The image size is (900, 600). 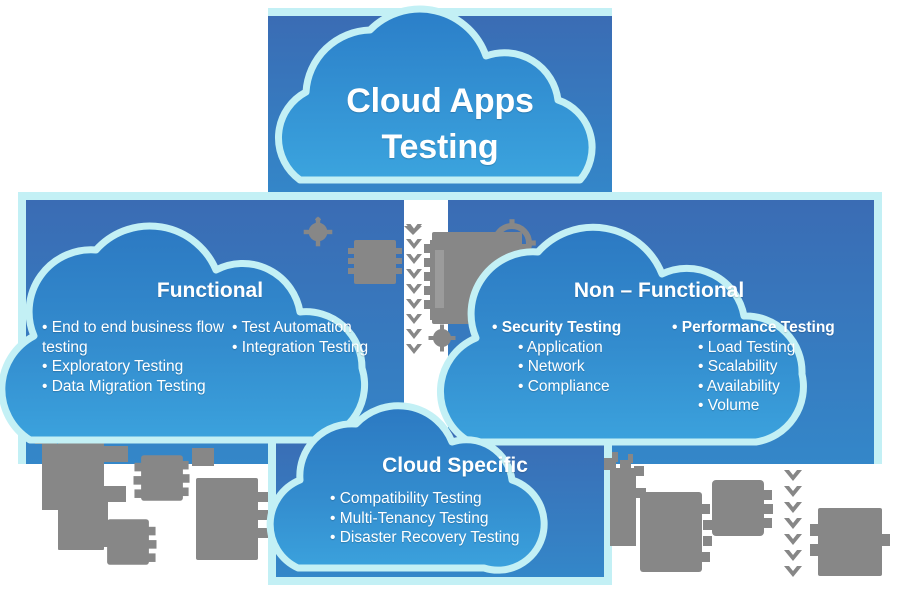 What do you see at coordinates (440, 101) in the screenshot?
I see `hero-title-line1: Cloud Apps` at bounding box center [440, 101].